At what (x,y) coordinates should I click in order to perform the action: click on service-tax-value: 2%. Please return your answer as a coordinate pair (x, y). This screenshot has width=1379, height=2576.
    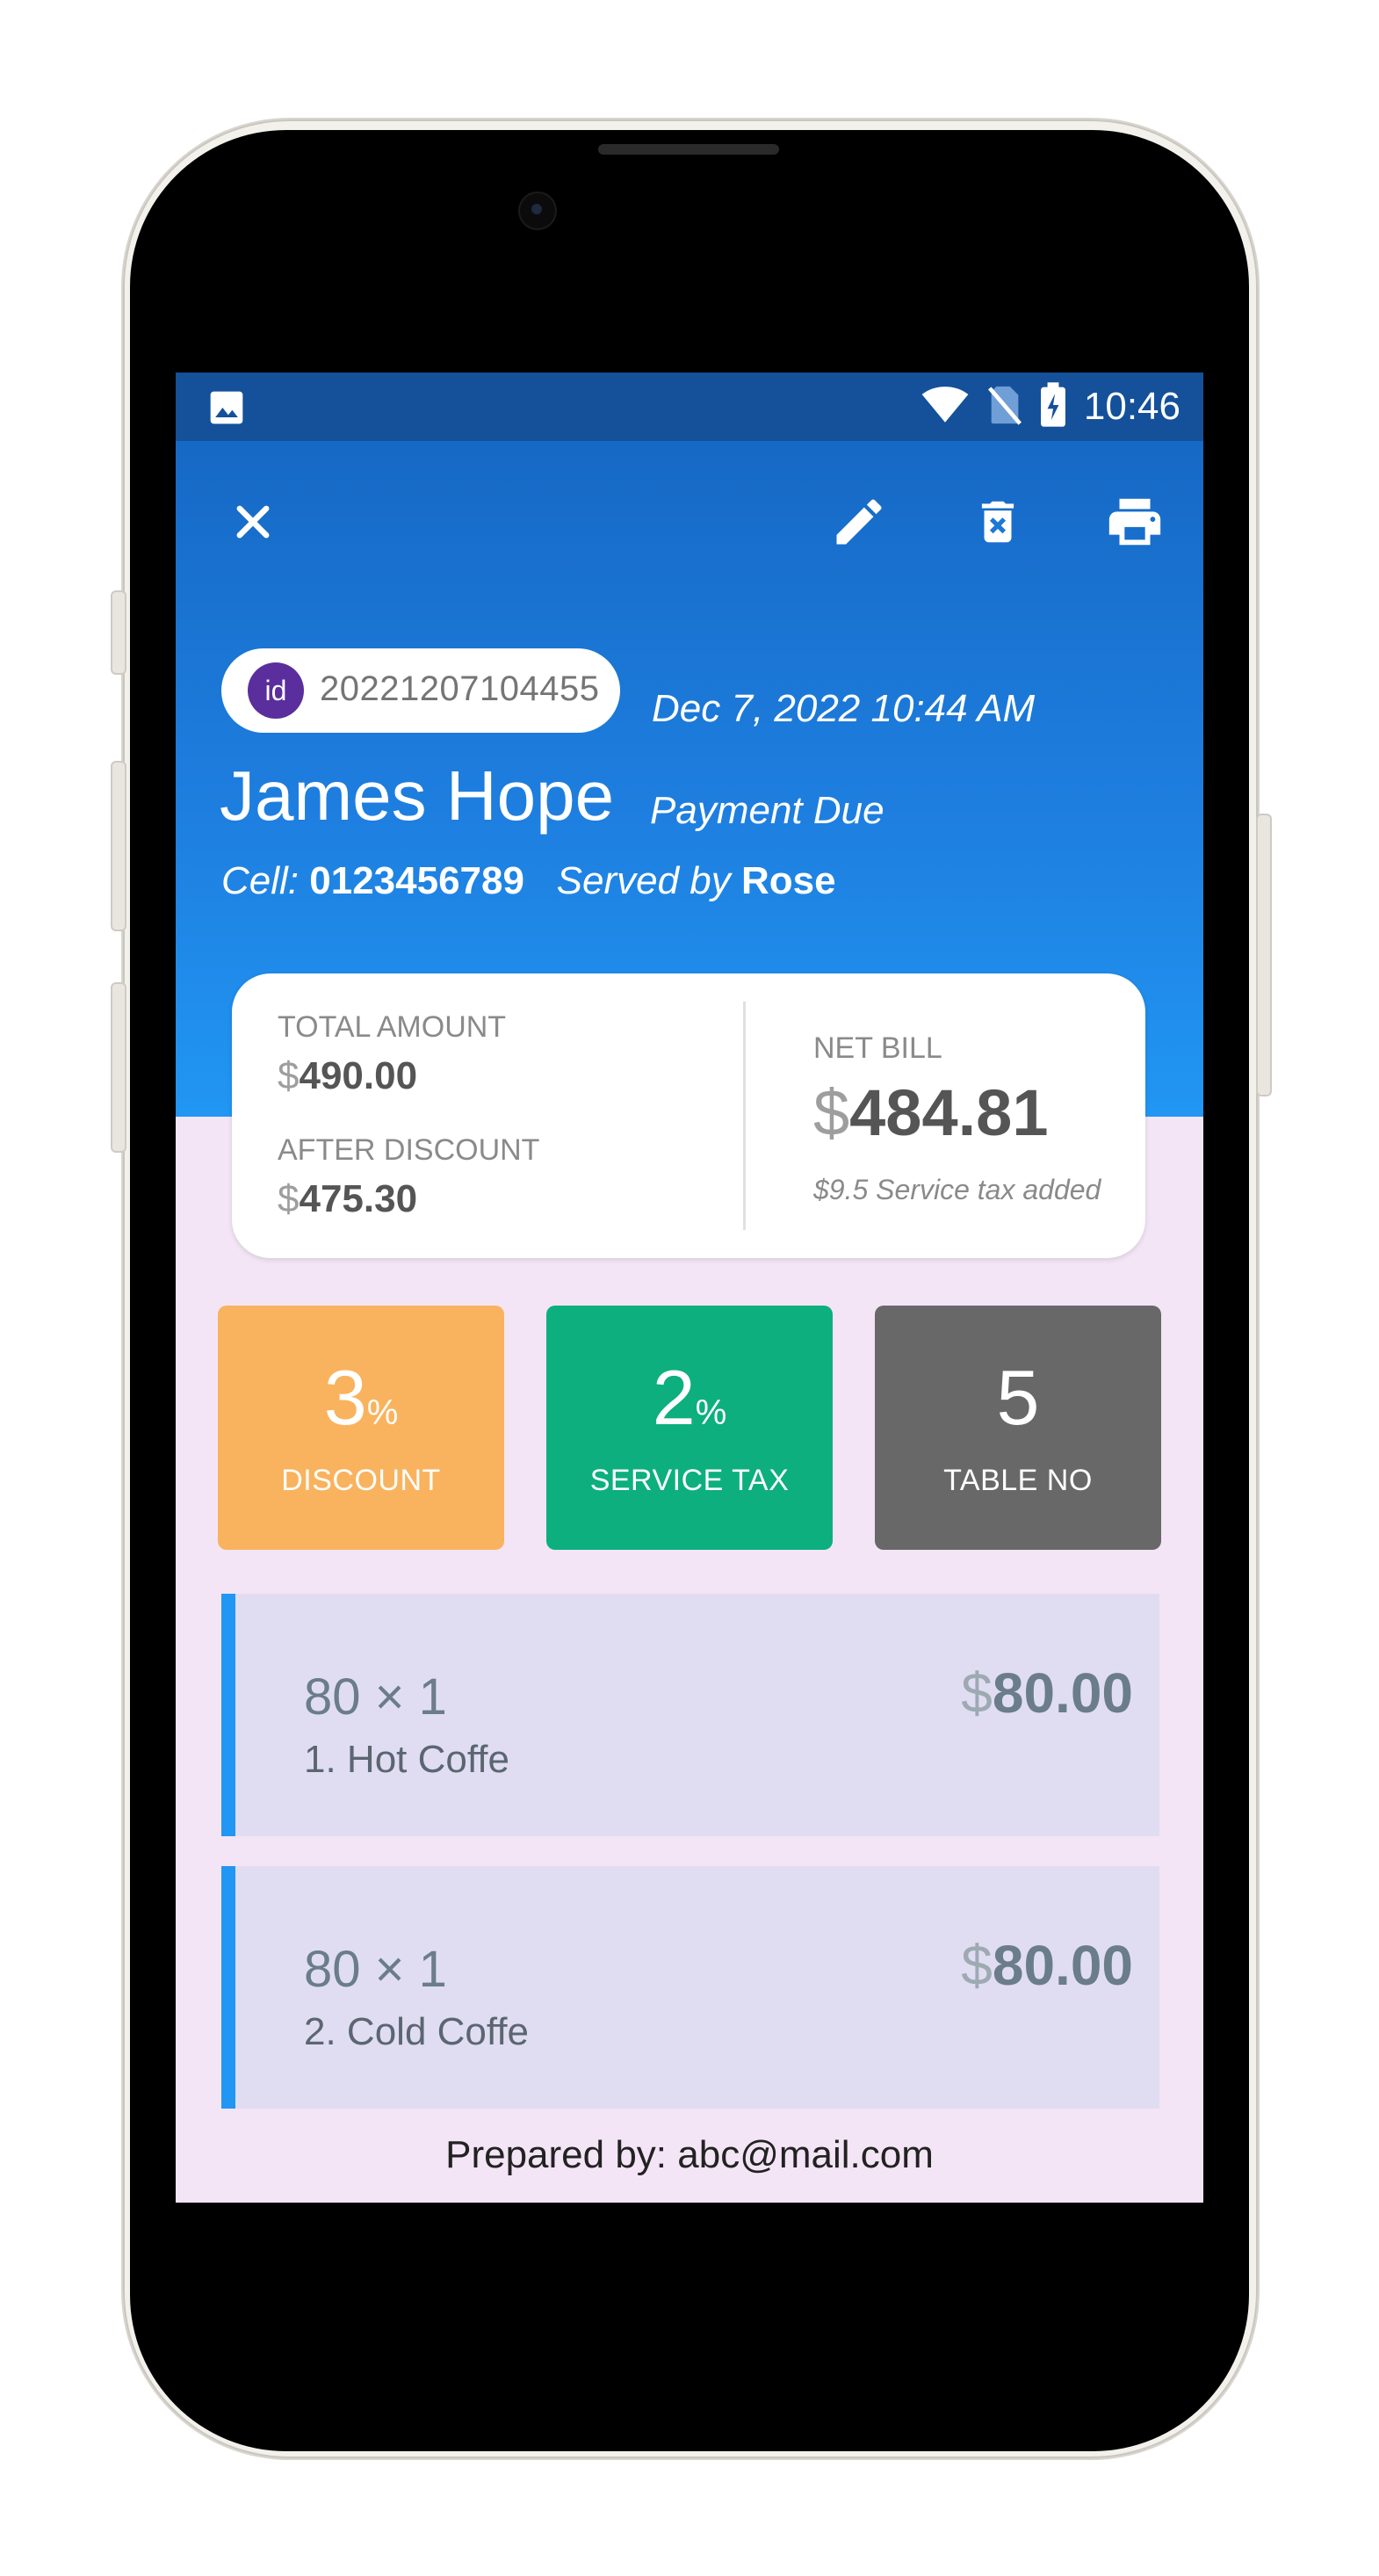
    Looking at the image, I should click on (689, 1398).